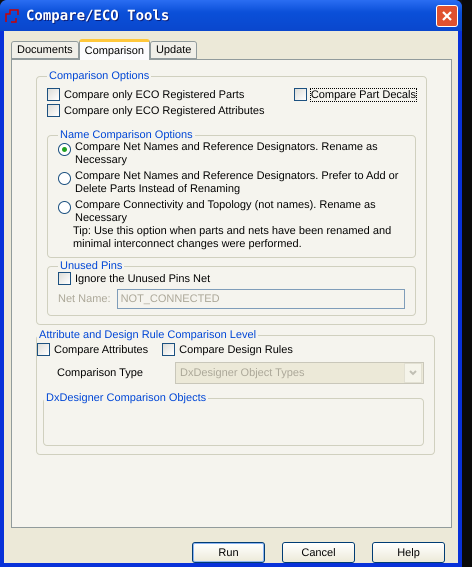 This screenshot has width=472, height=567. What do you see at coordinates (174, 50) in the screenshot?
I see `tab: Update` at bounding box center [174, 50].